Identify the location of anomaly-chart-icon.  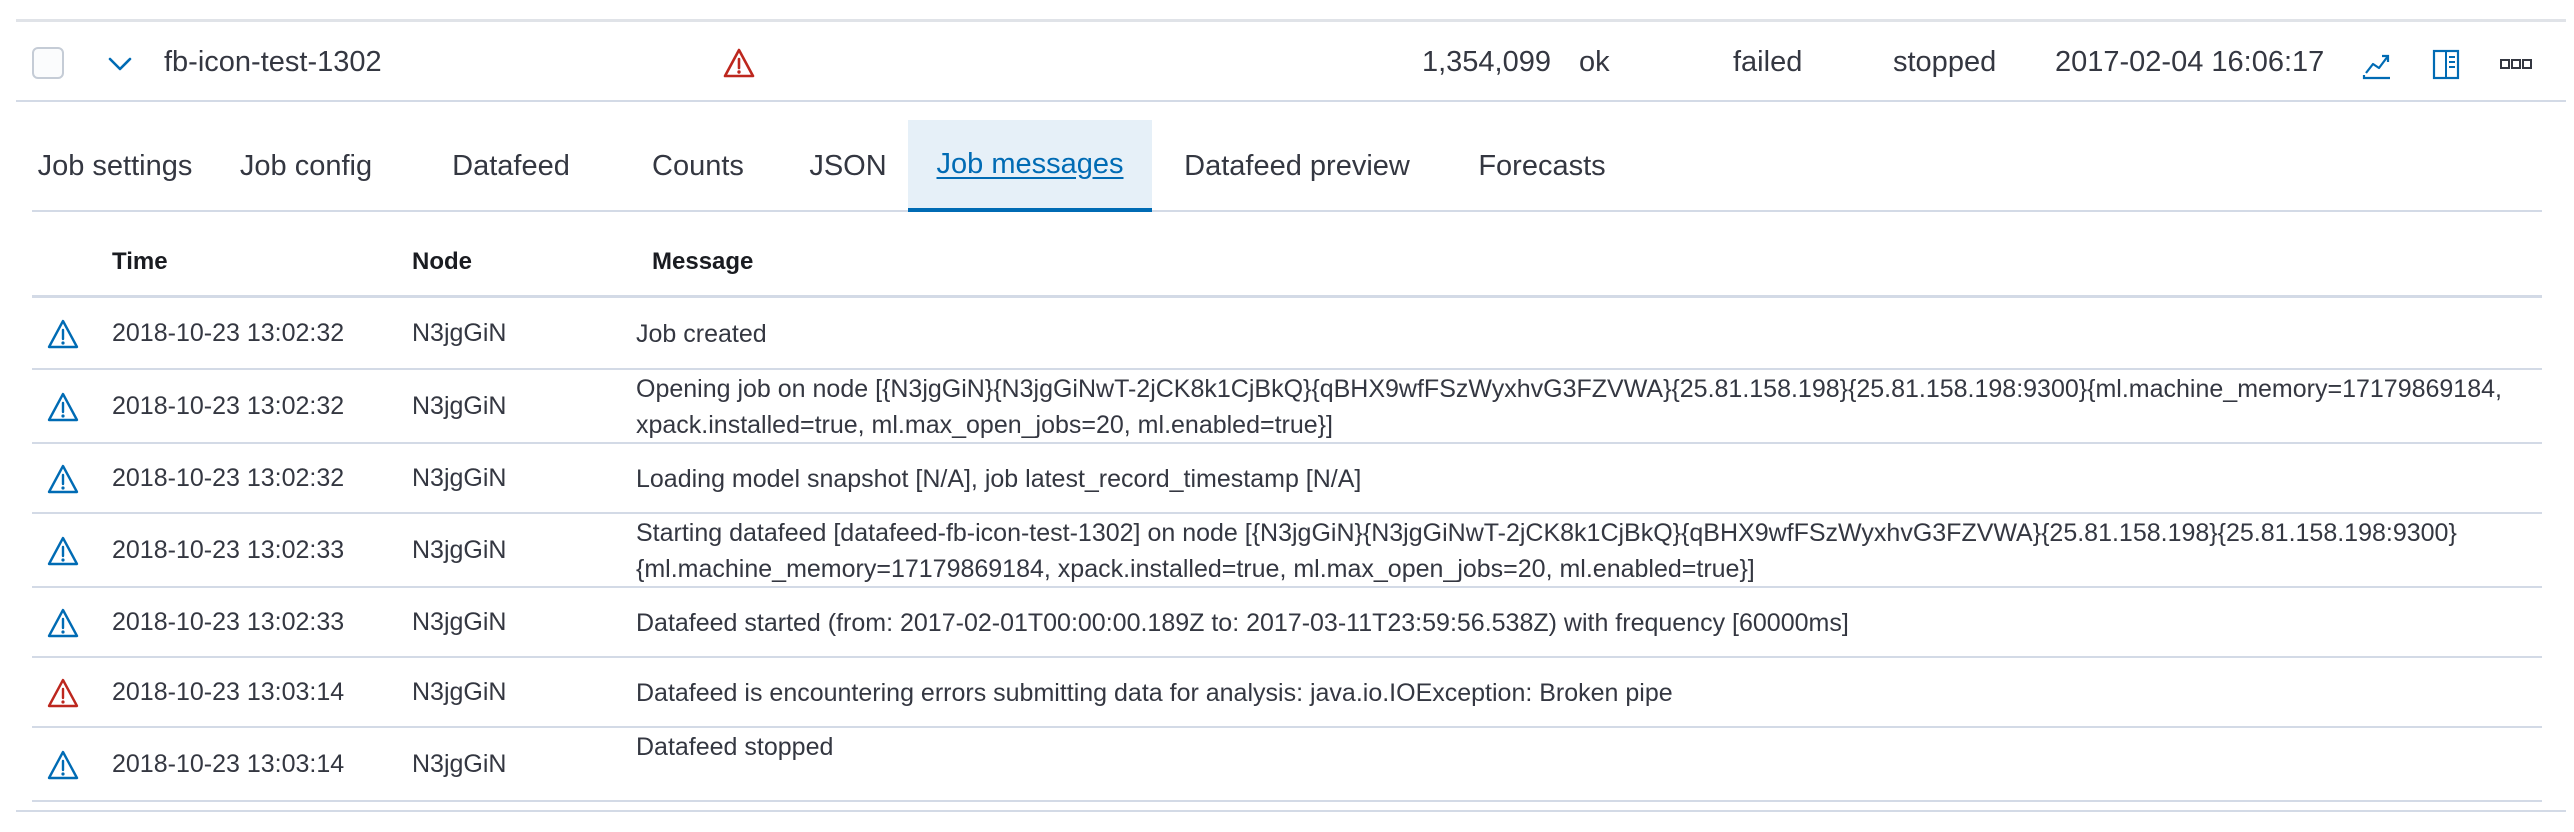
(2376, 64).